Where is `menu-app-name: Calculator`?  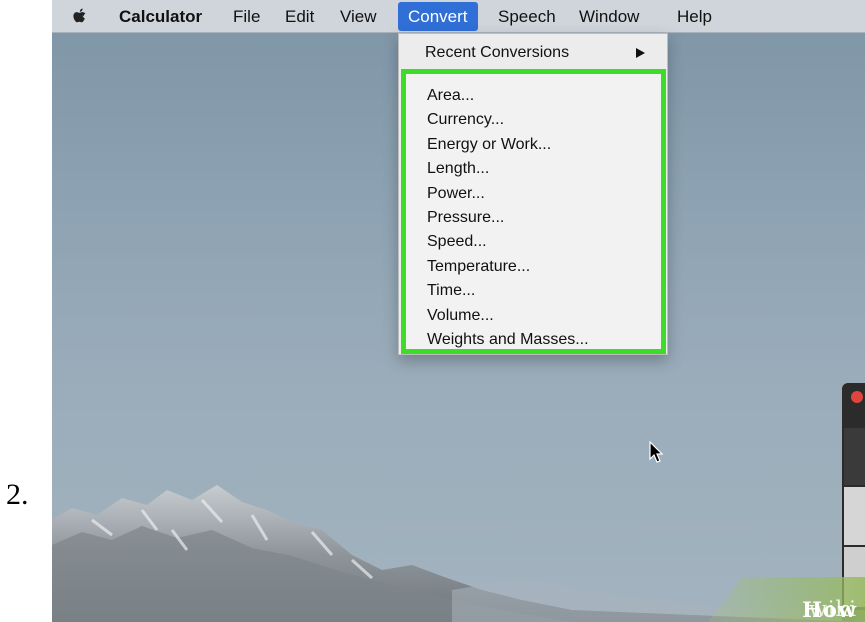
menu-app-name: Calculator is located at coordinates (160, 17).